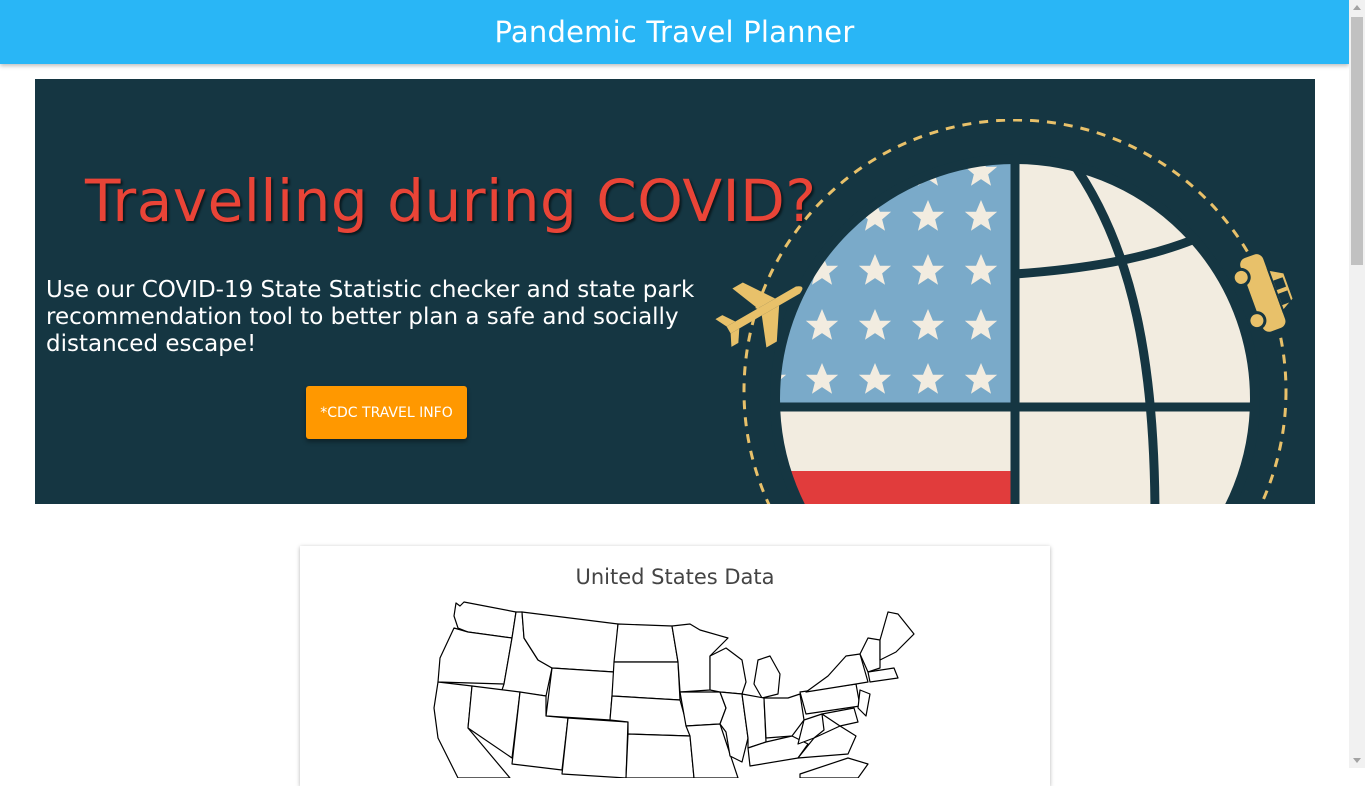 This screenshot has width=1365, height=786. I want to click on state-new-york, so click(837, 673).